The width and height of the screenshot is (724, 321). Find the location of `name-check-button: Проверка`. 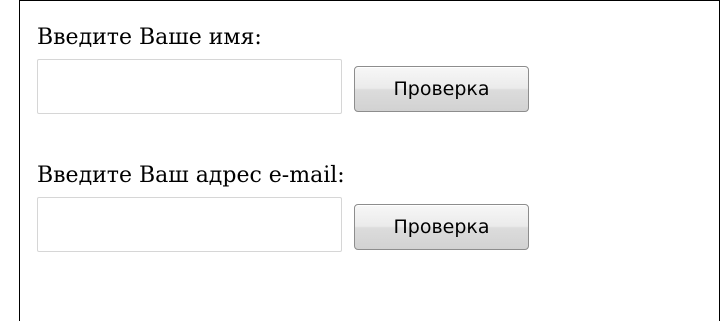

name-check-button: Проверка is located at coordinates (441, 88).